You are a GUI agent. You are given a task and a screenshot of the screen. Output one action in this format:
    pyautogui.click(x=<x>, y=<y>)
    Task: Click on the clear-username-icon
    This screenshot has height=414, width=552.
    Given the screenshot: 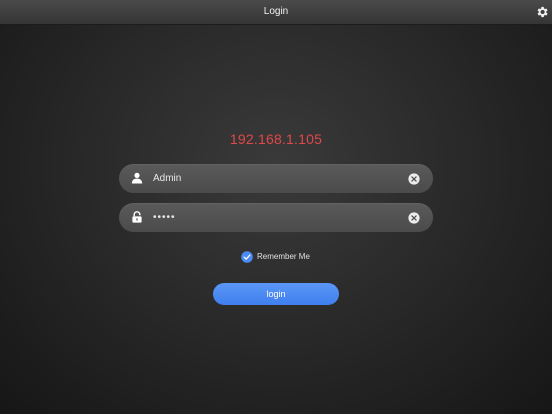 What is the action you would take?
    pyautogui.click(x=414, y=179)
    